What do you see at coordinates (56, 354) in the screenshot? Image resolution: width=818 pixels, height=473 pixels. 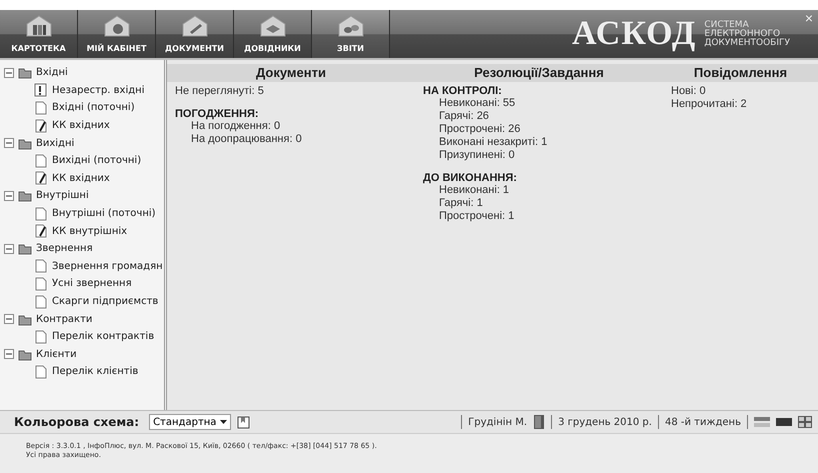 I see `tree-item: Клієнти` at bounding box center [56, 354].